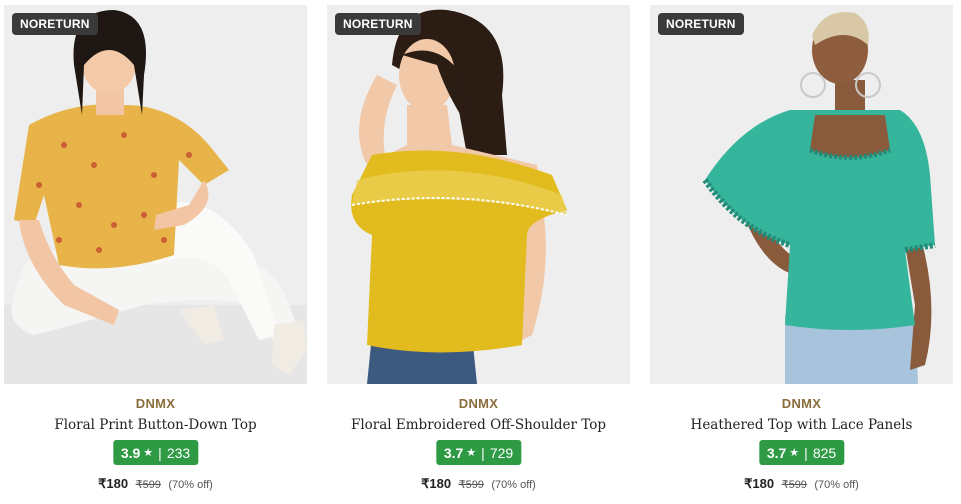 The width and height of the screenshot is (961, 504). What do you see at coordinates (478, 425) in the screenshot?
I see `product-name: Floral Embroidered Off-Shoulder Top` at bounding box center [478, 425].